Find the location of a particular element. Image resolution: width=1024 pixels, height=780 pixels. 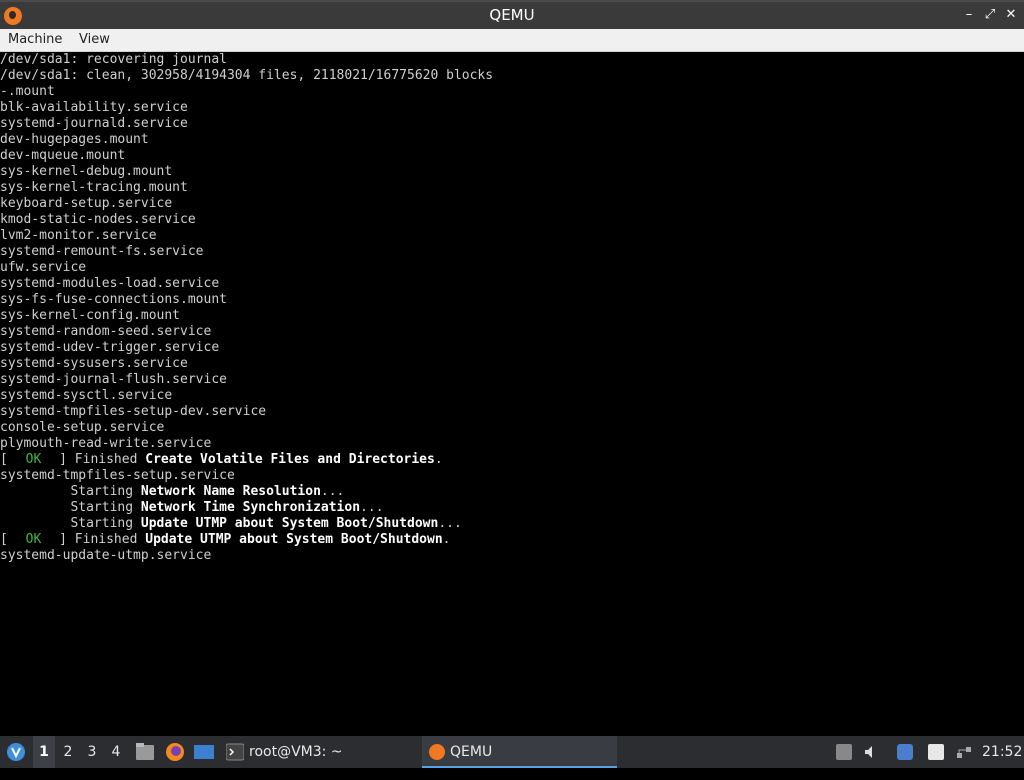

console-line: systemd-udev-trigger.service is located at coordinates (110, 347).